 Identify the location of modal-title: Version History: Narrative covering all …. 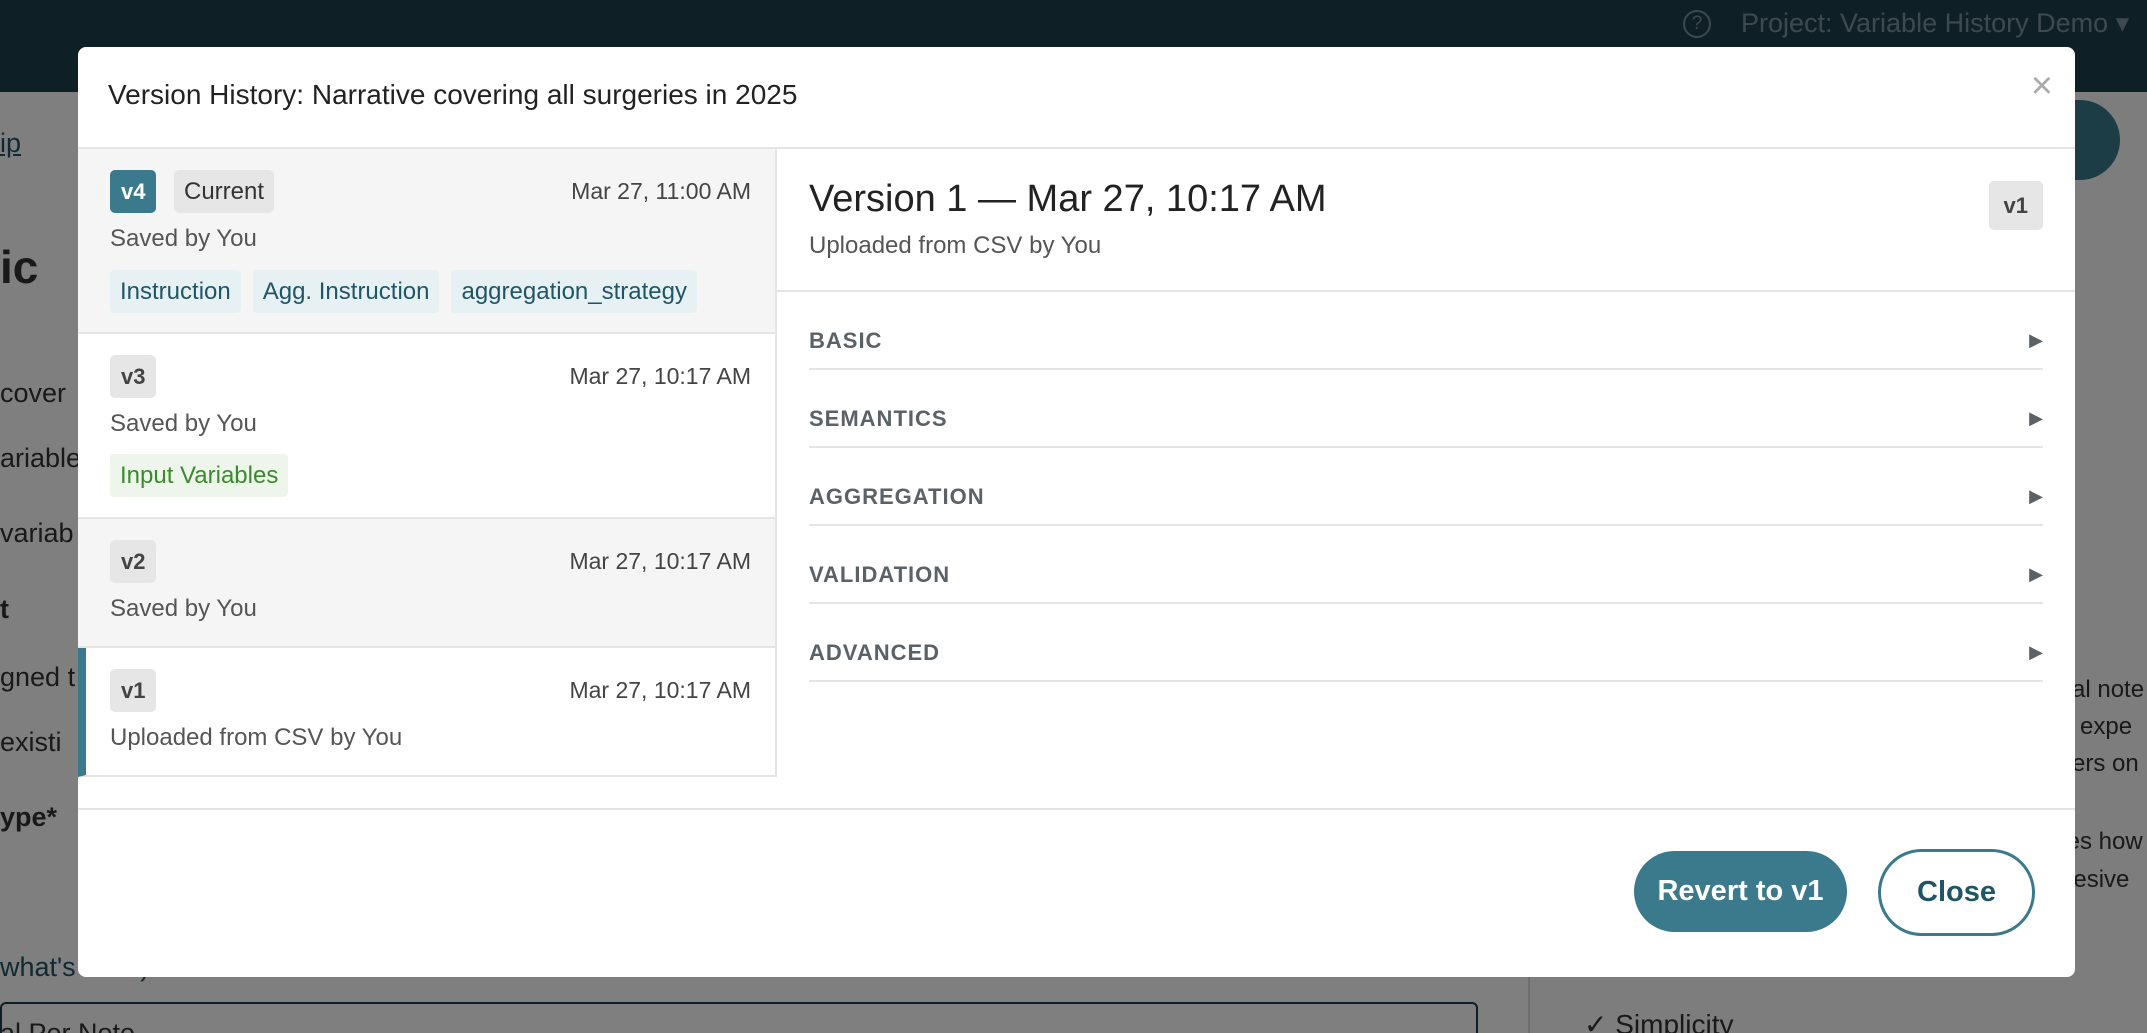
(453, 94).